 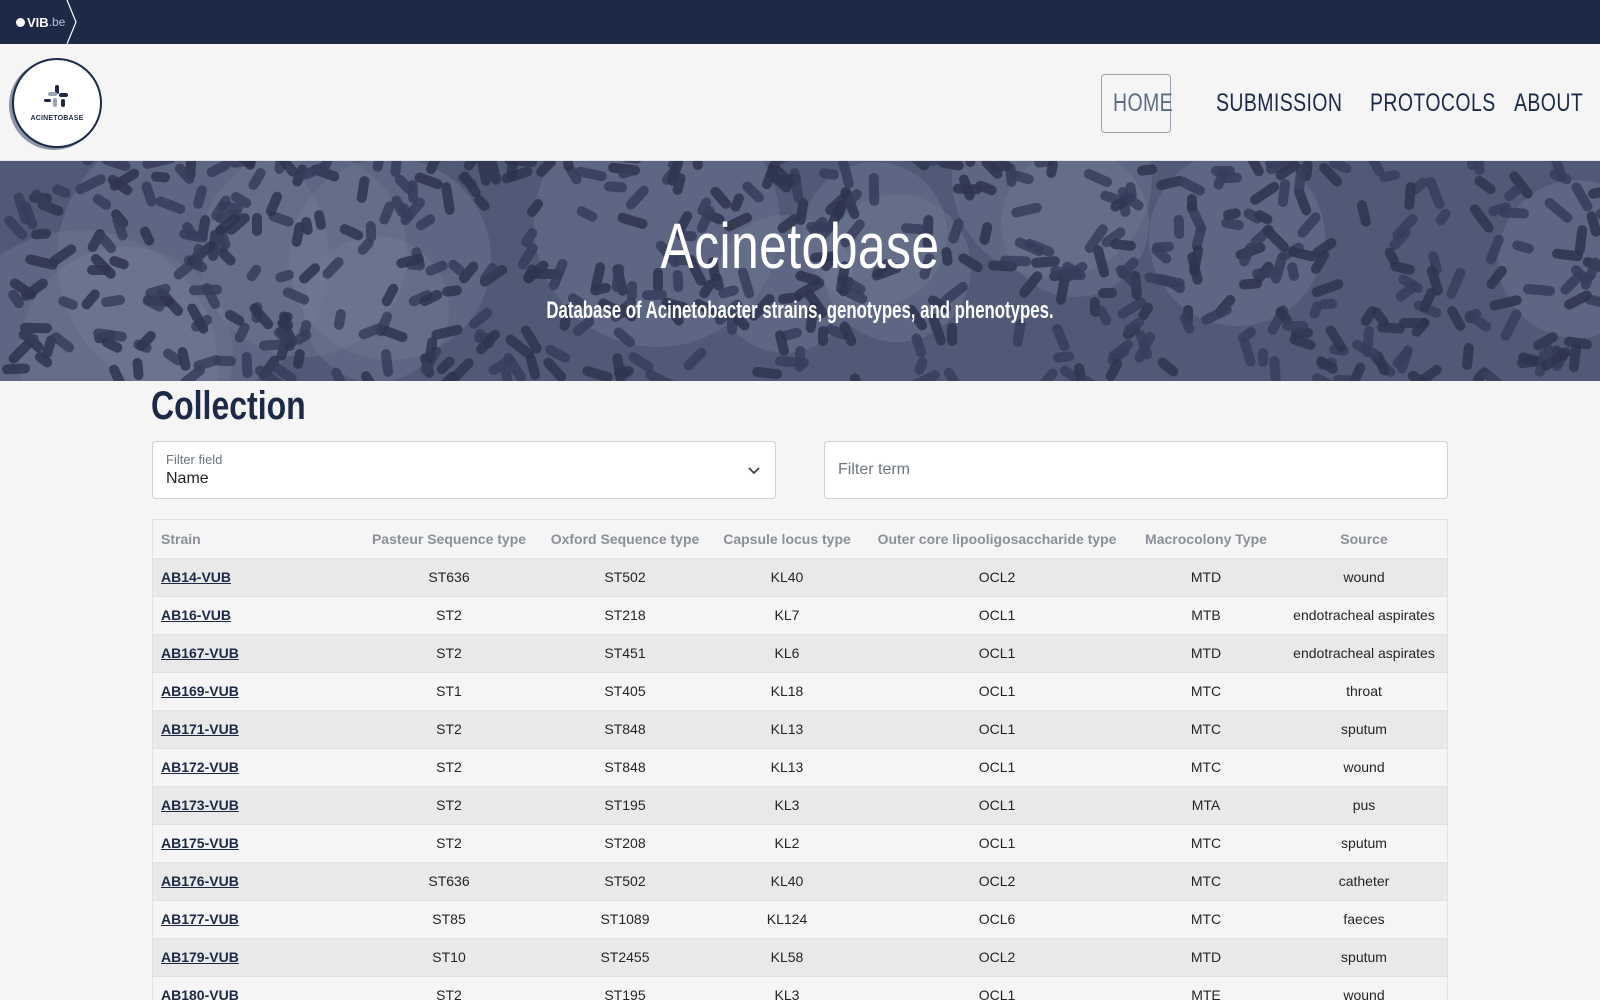 What do you see at coordinates (1206, 804) in the screenshot?
I see `macrocolony-cell: MTA` at bounding box center [1206, 804].